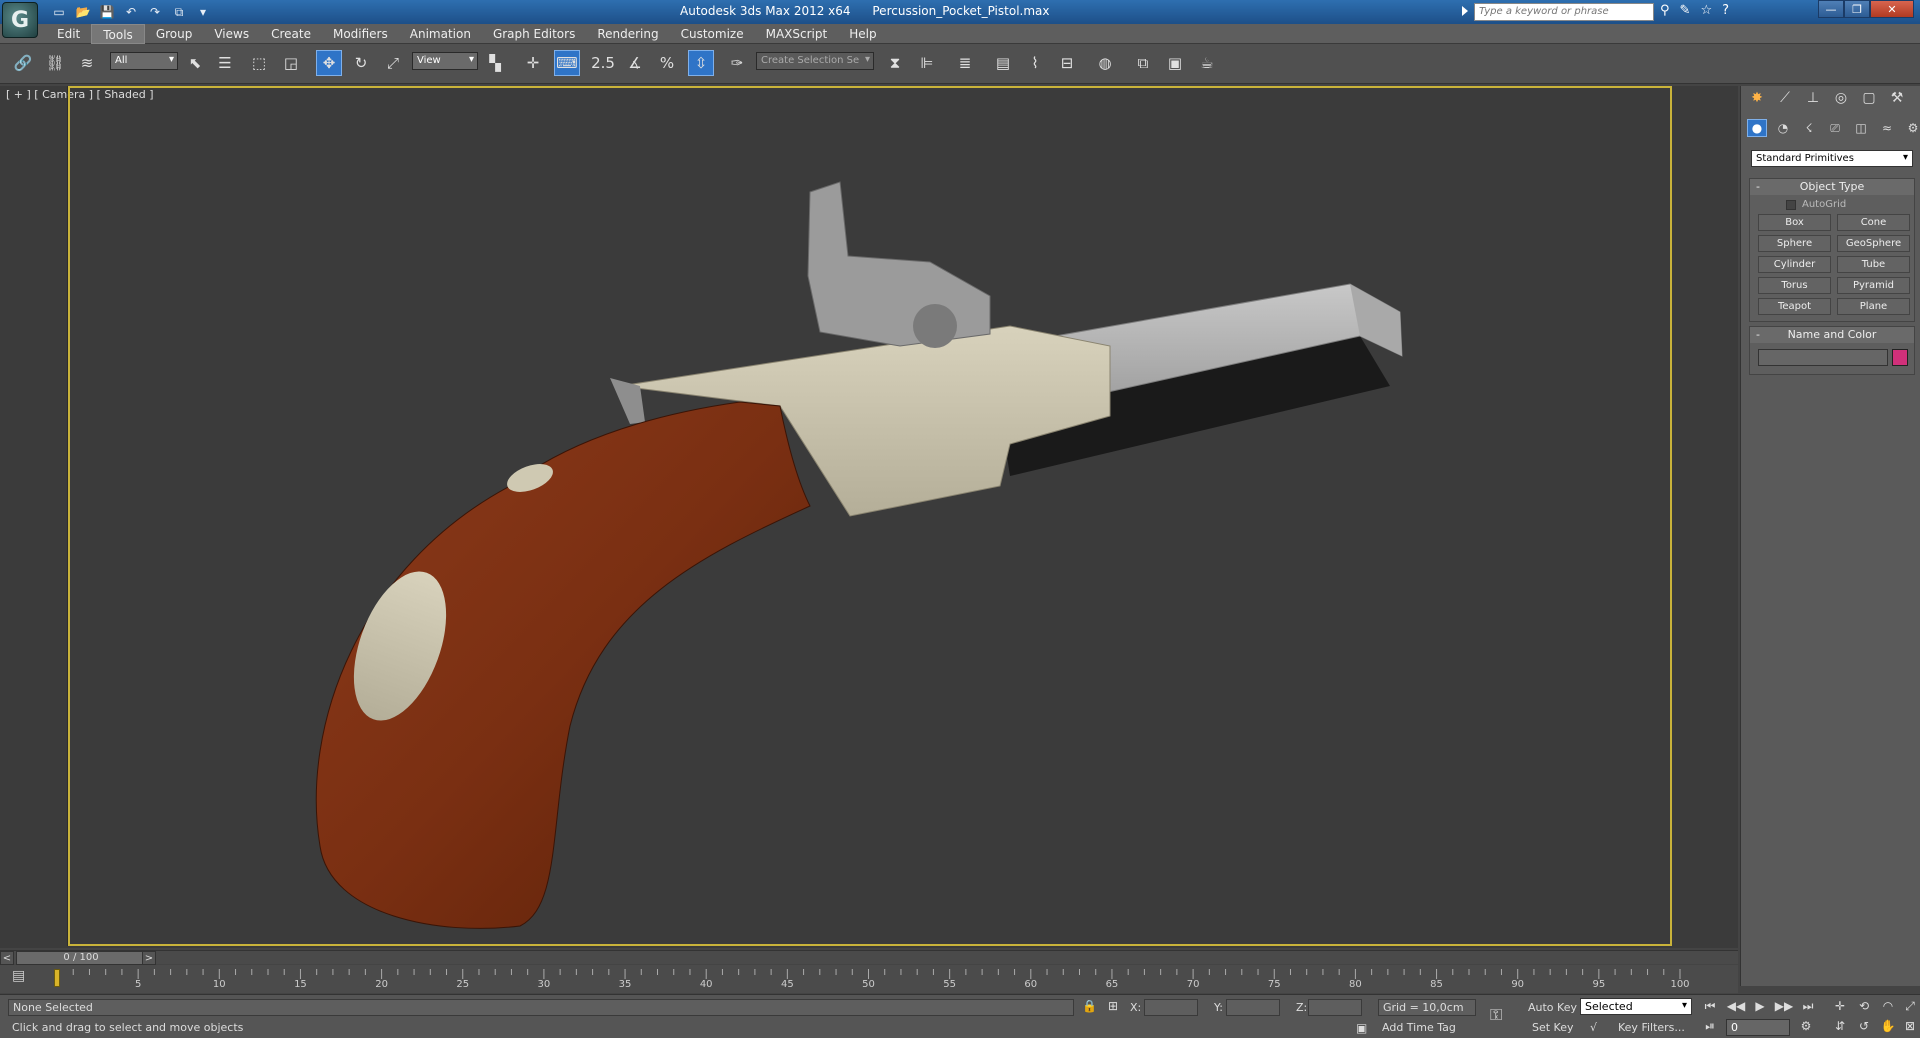  I want to click on menu-animation: Animation, so click(440, 34).